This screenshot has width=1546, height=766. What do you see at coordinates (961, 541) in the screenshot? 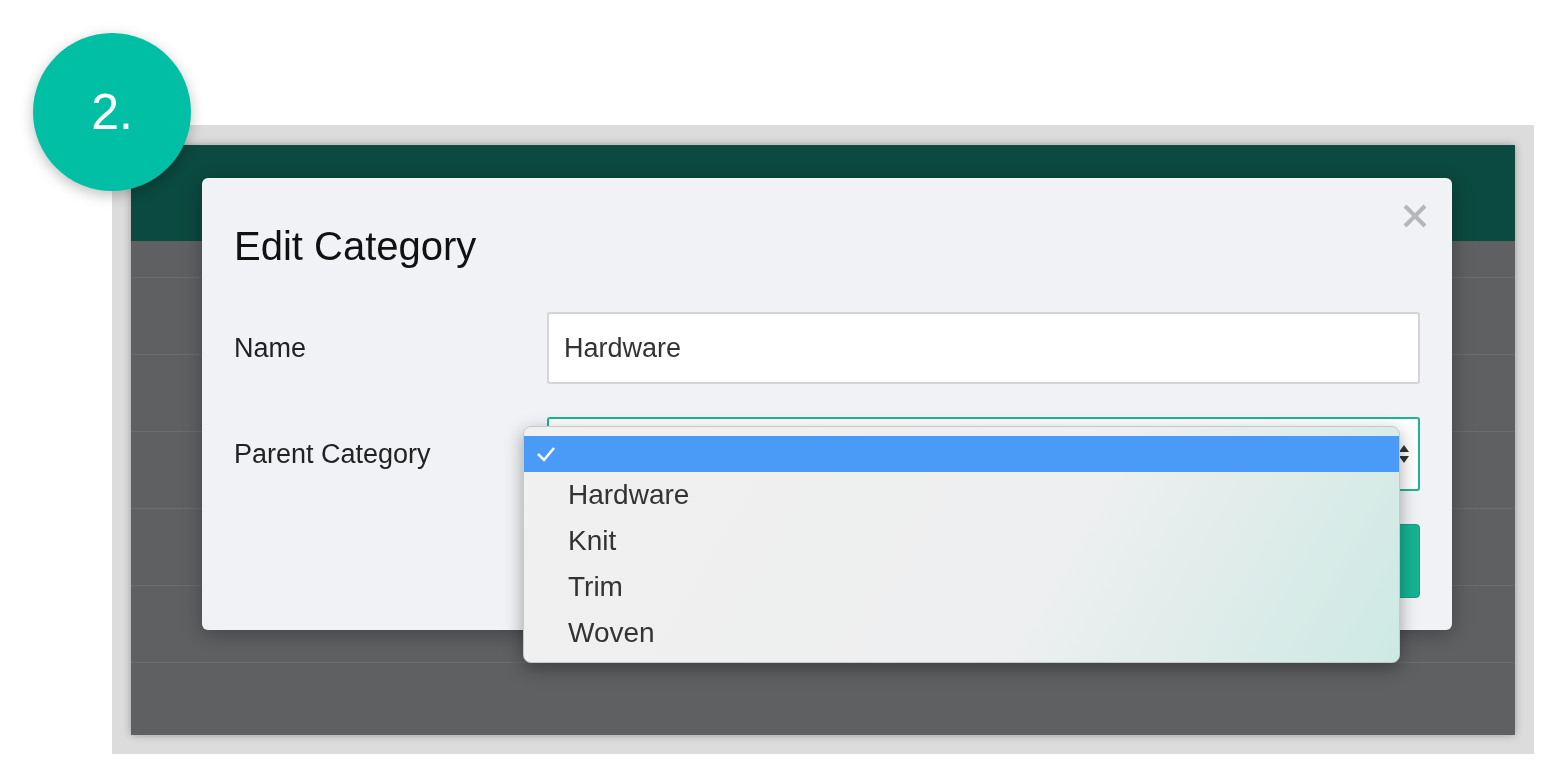
I see `menu-option: Knit` at bounding box center [961, 541].